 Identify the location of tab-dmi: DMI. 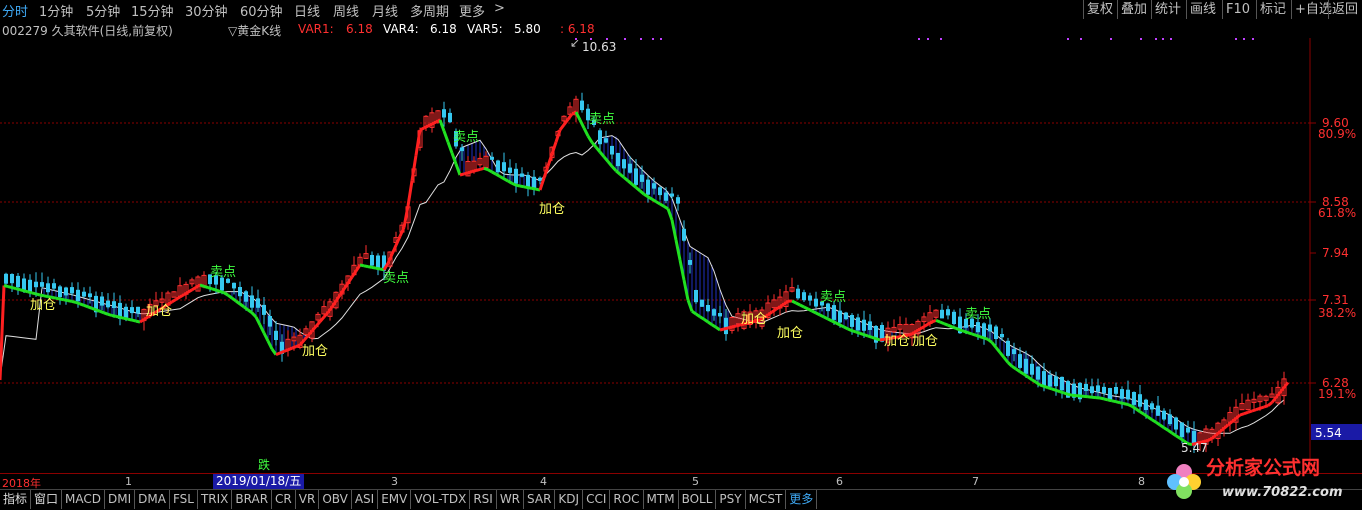
(120, 499).